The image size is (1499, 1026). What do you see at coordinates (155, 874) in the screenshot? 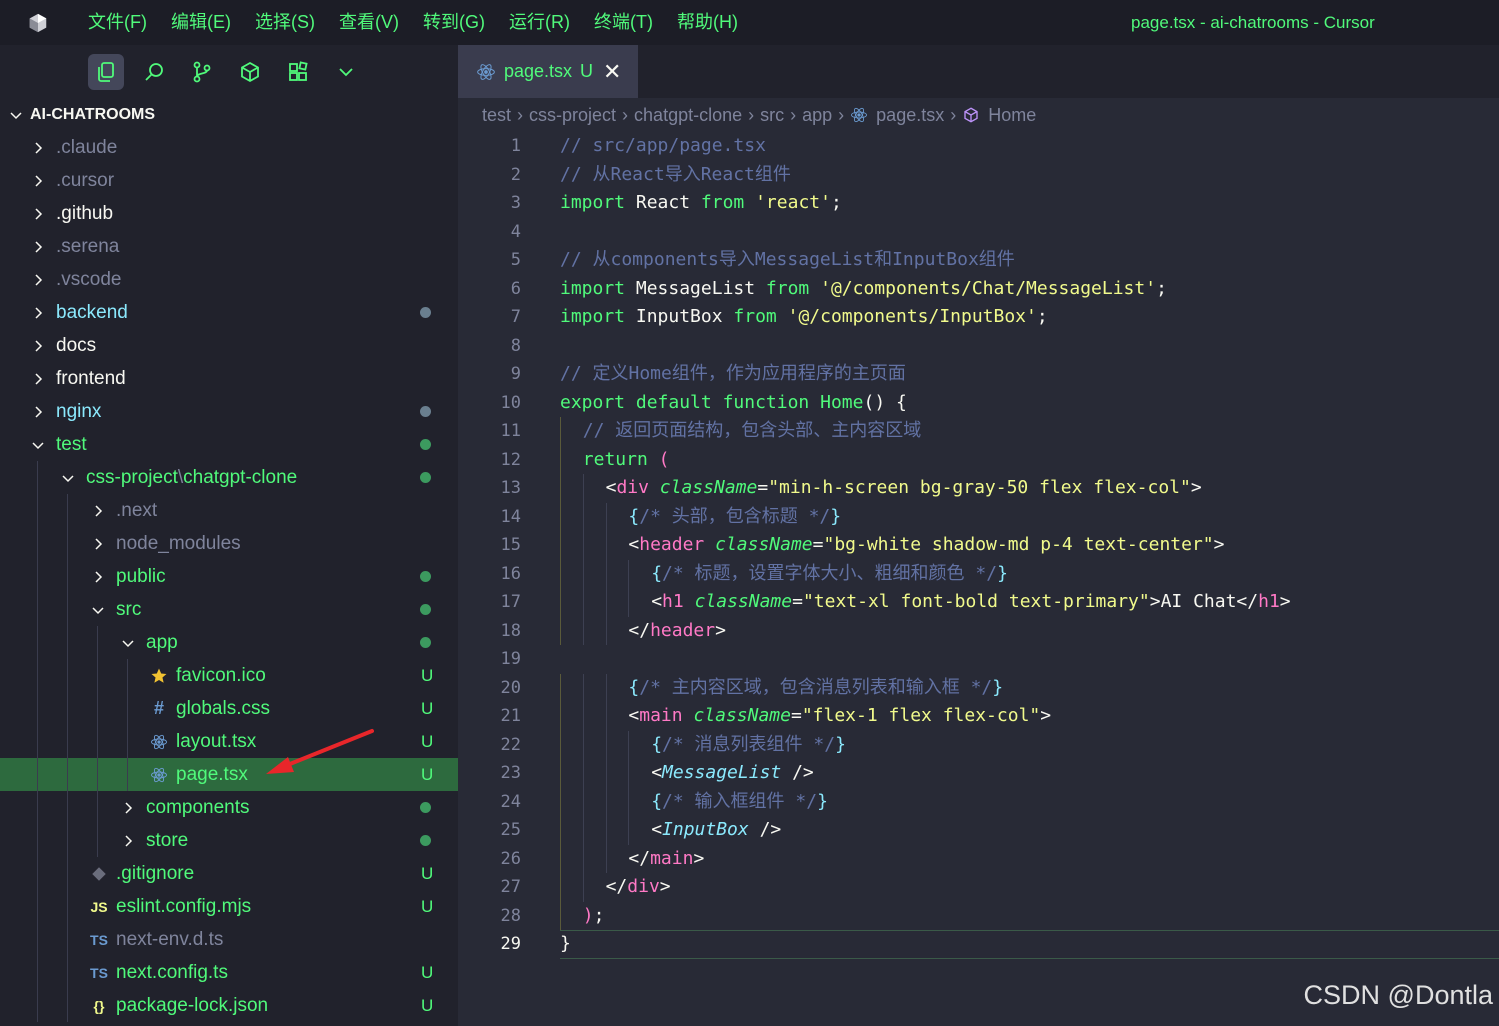
I see `tree-item-label: .gitignore` at bounding box center [155, 874].